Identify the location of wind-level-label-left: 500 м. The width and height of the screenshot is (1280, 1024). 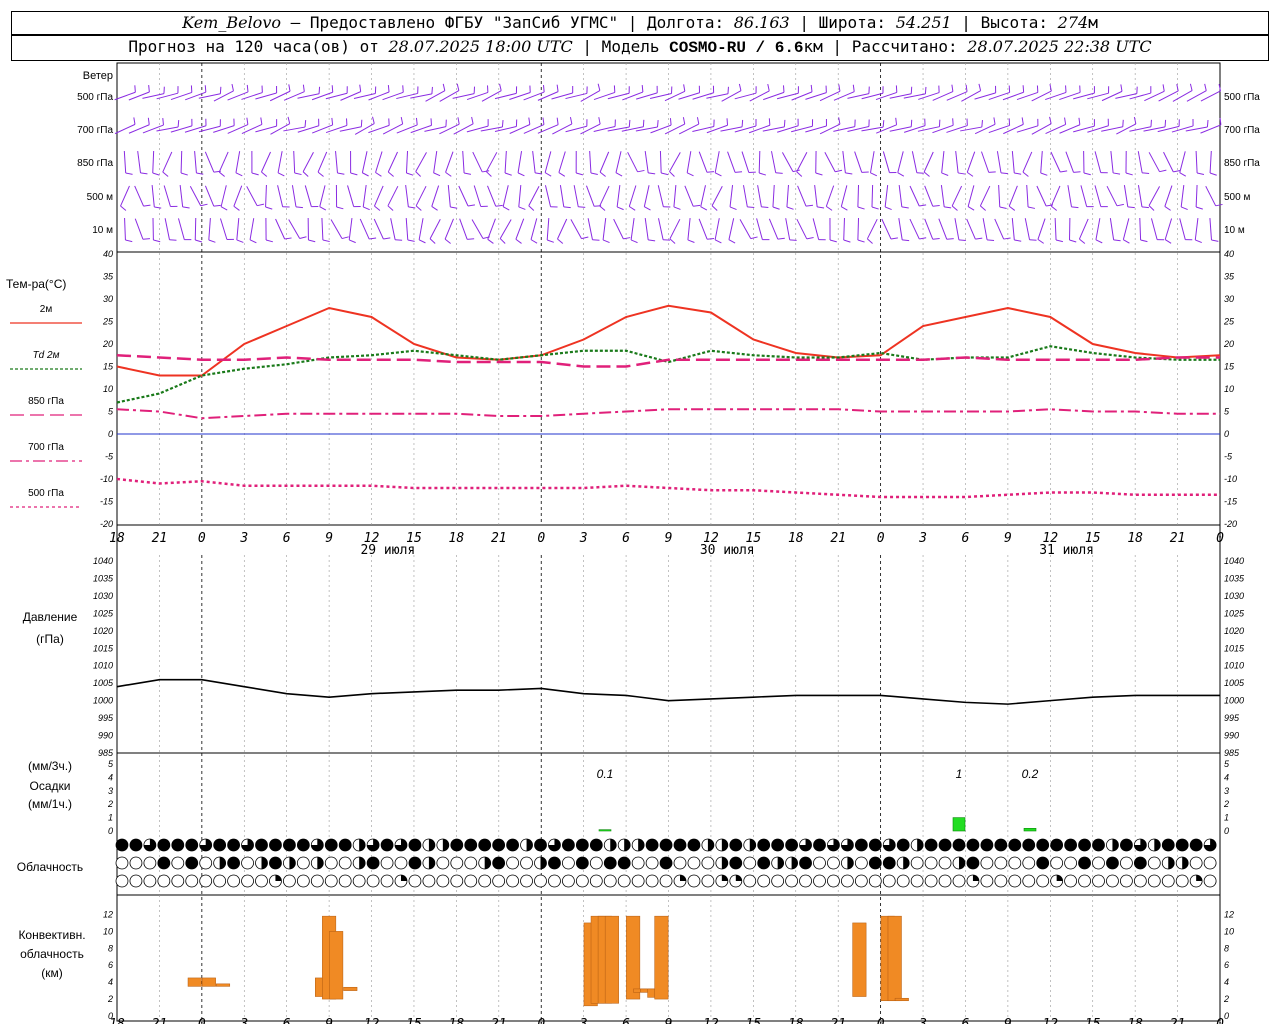
(100, 197).